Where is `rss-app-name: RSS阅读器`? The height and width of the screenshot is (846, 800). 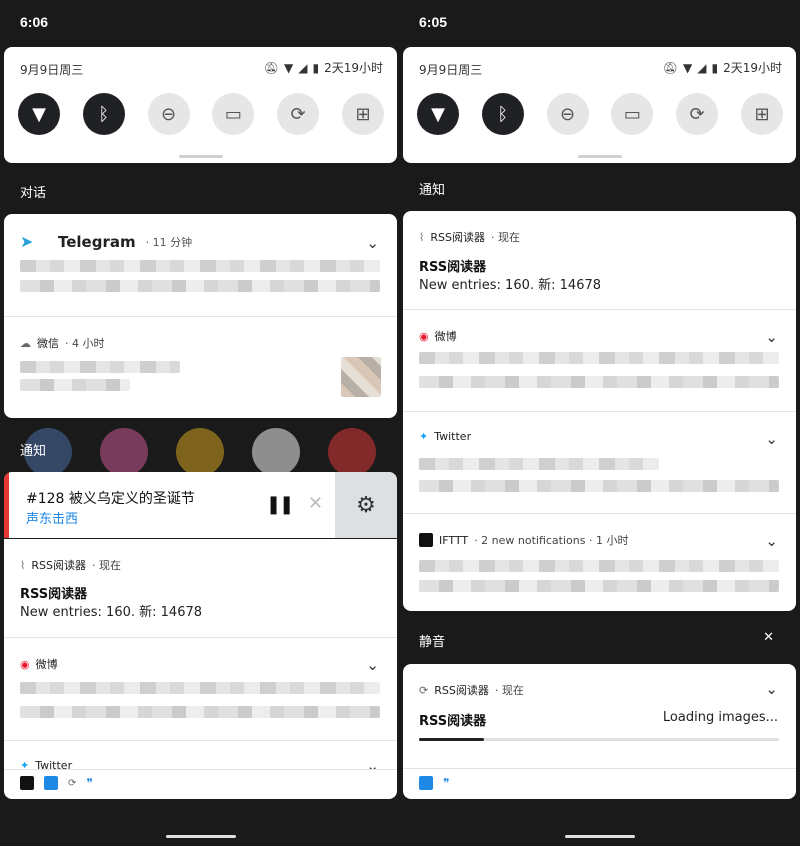 rss-app-name: RSS阅读器 is located at coordinates (461, 690).